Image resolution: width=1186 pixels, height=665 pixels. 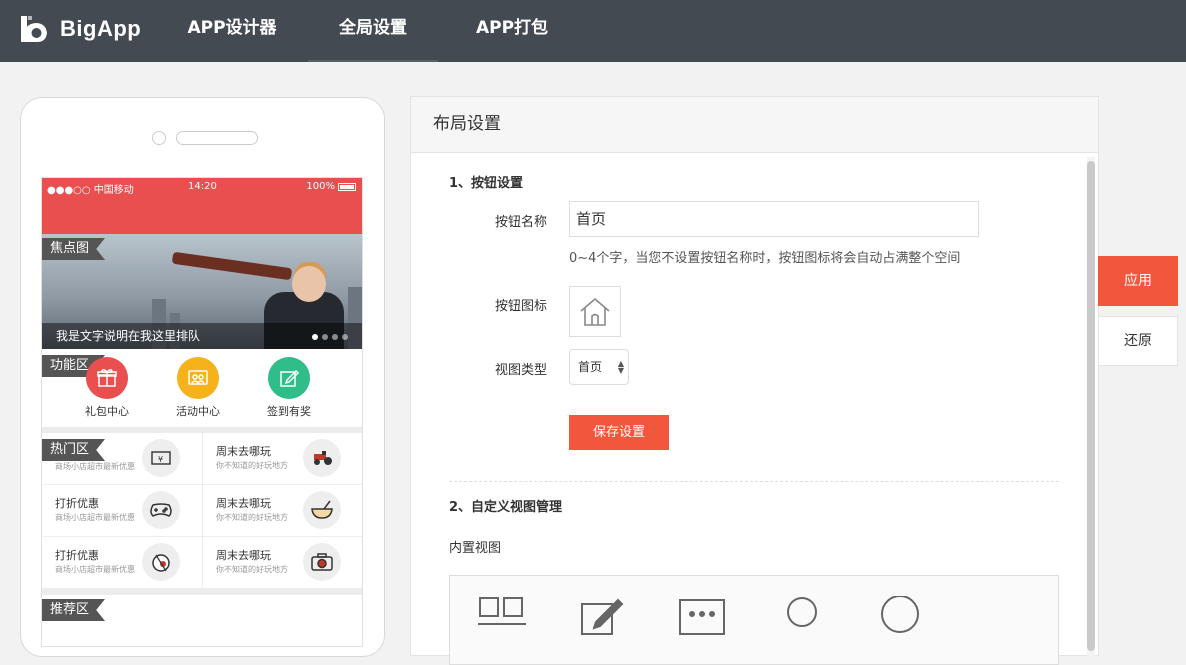 I want to click on view-type-select: 首页 ▲ ▼, so click(x=599, y=367).